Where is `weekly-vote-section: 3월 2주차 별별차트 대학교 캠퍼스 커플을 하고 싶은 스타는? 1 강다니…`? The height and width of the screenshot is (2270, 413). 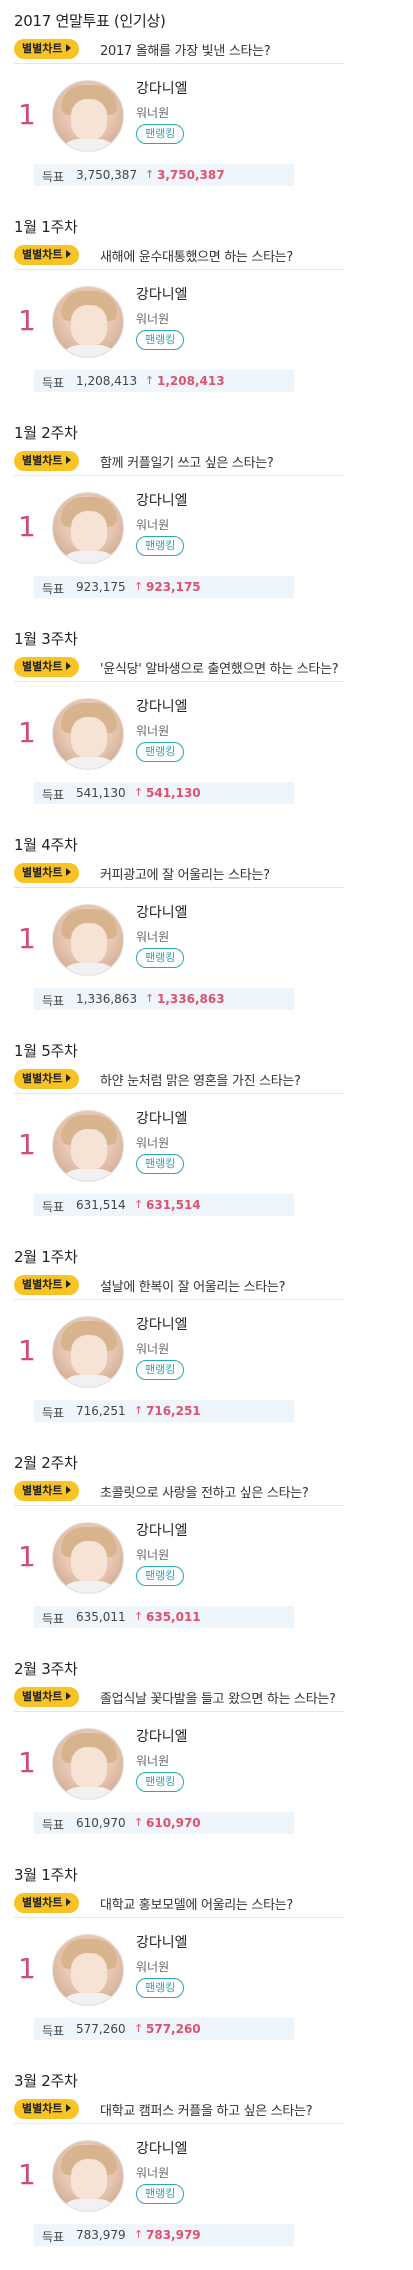 weekly-vote-section: 3월 2주차 별별차트 대학교 캠퍼스 커플을 하고 싶은 스타는? 1 강다니… is located at coordinates (206, 2163).